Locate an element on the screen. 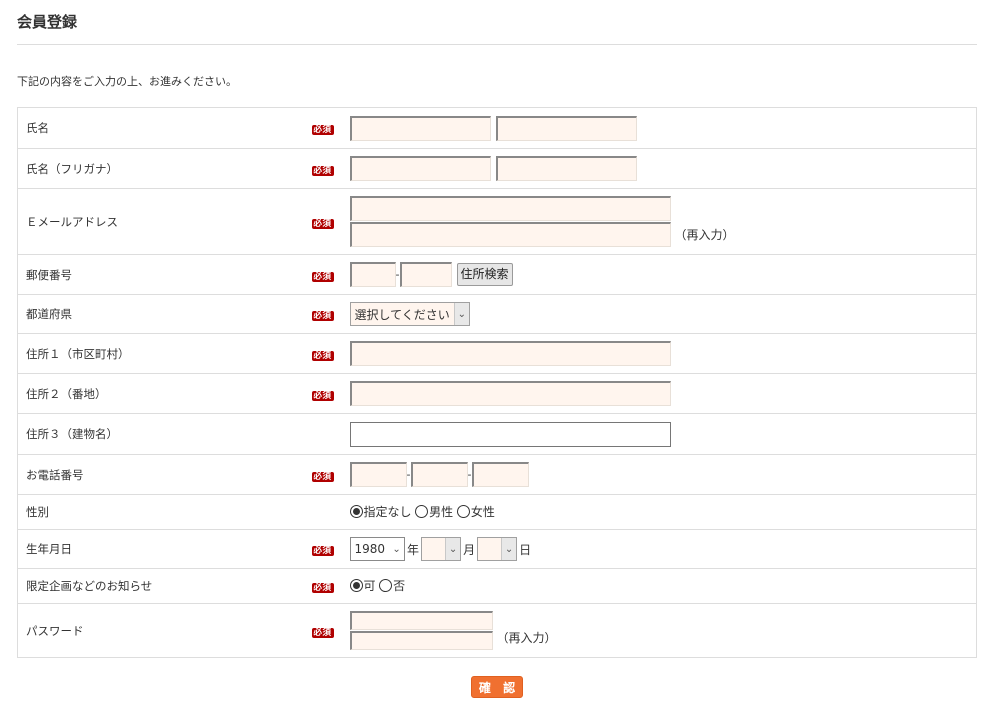  row-email: Ｅメールアドレス 必須 （再入力） is located at coordinates (497, 221).